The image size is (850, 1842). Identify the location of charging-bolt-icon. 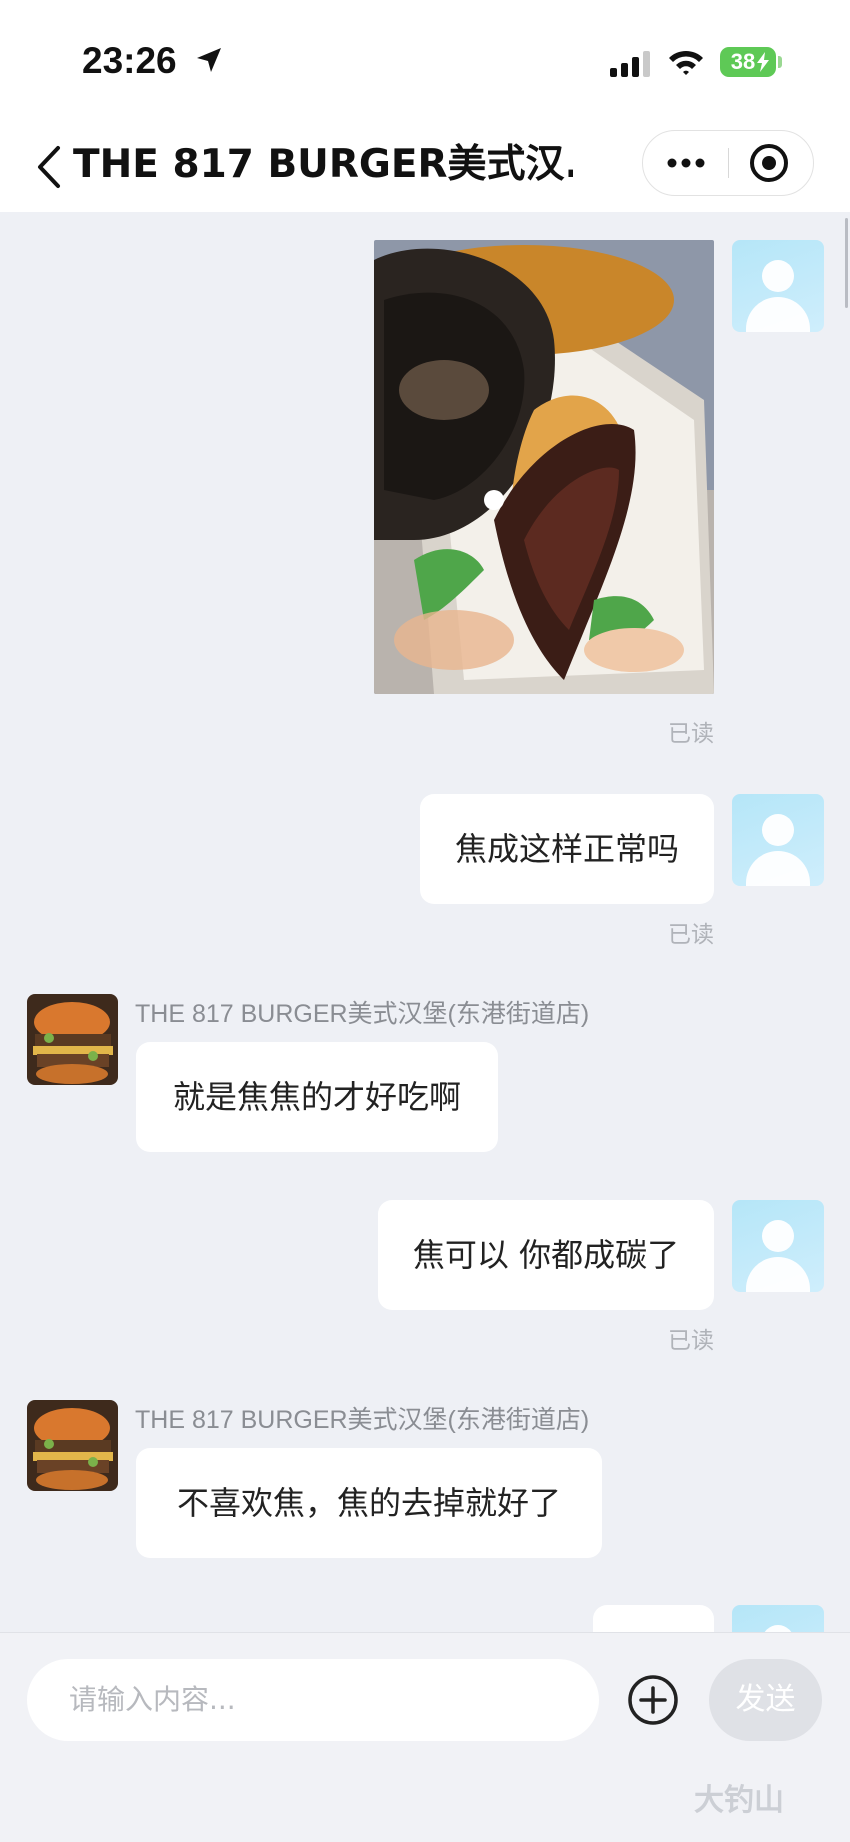
(763, 62).